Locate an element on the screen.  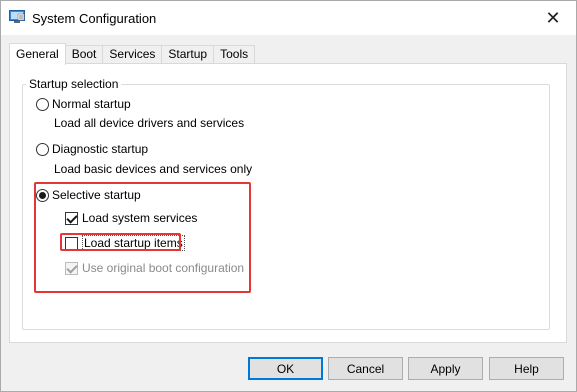
ok-button: OK is located at coordinates (285, 368).